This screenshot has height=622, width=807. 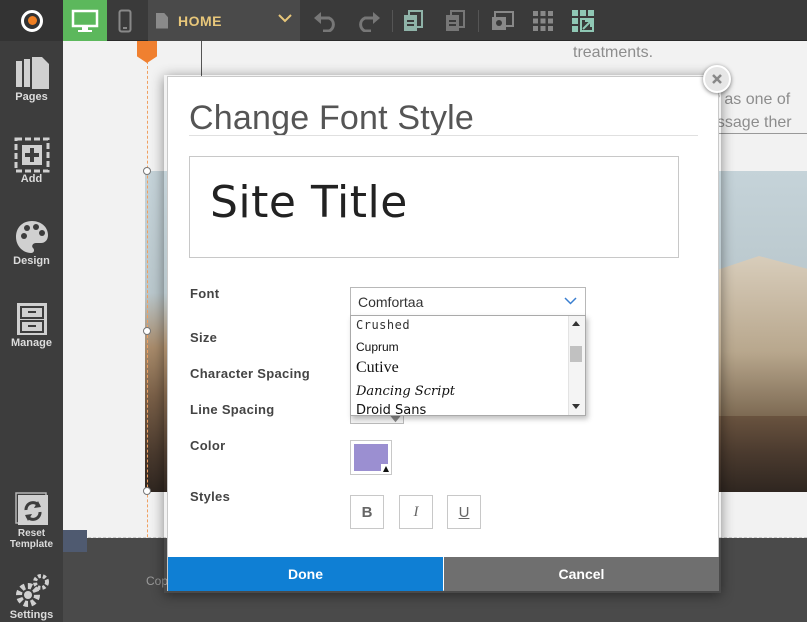 I want to click on done-button: Done, so click(x=305, y=574).